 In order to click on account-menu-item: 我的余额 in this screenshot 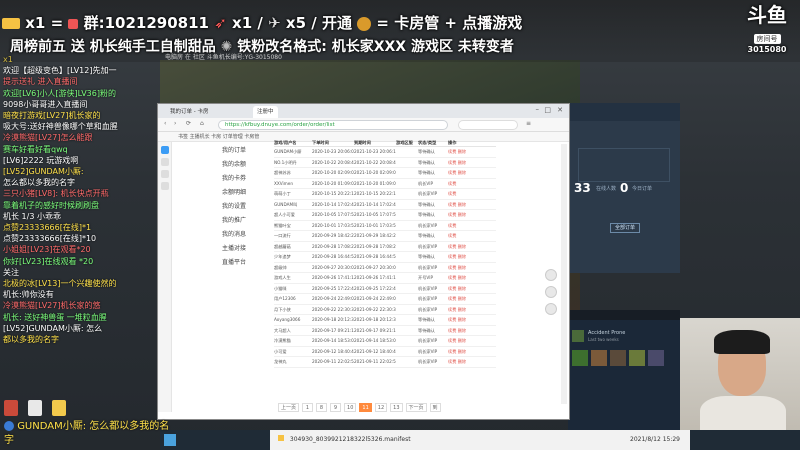, I will do `click(240, 165)`.